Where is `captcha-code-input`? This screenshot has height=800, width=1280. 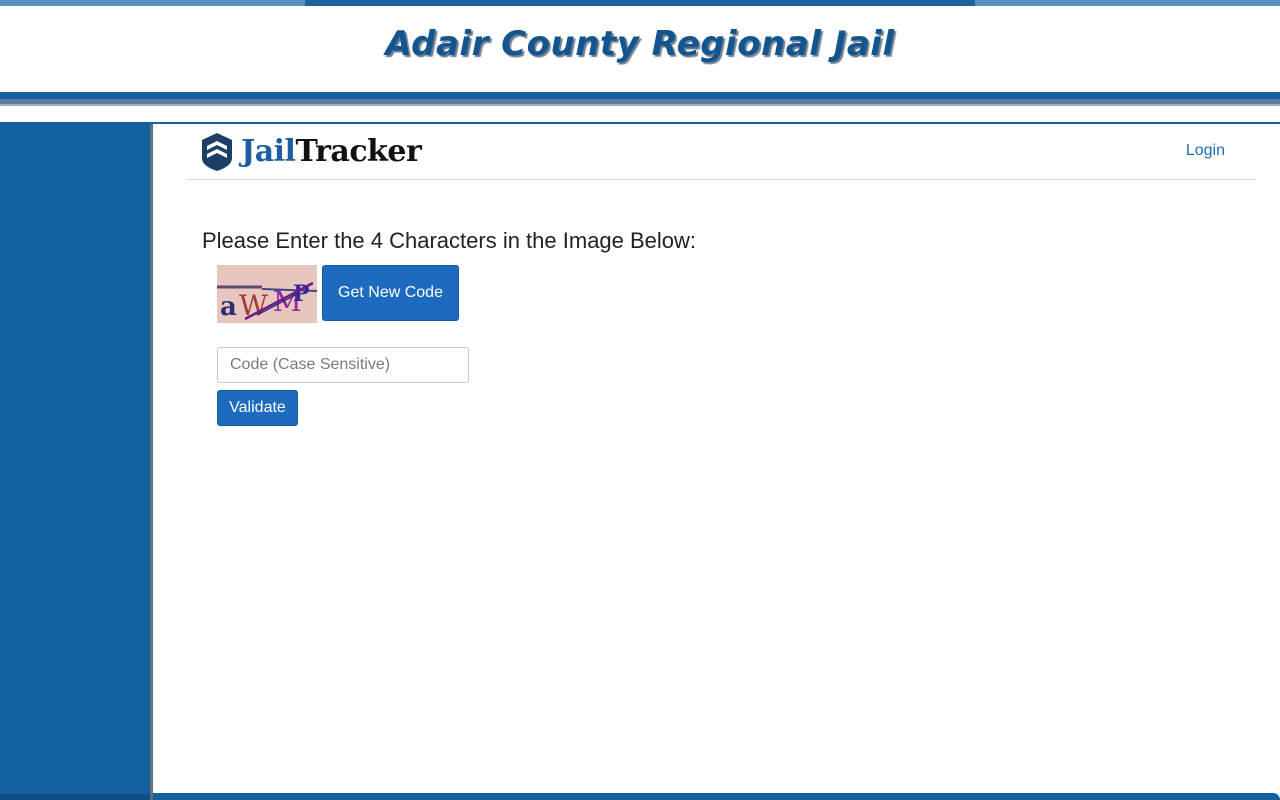
captcha-code-input is located at coordinates (343, 365).